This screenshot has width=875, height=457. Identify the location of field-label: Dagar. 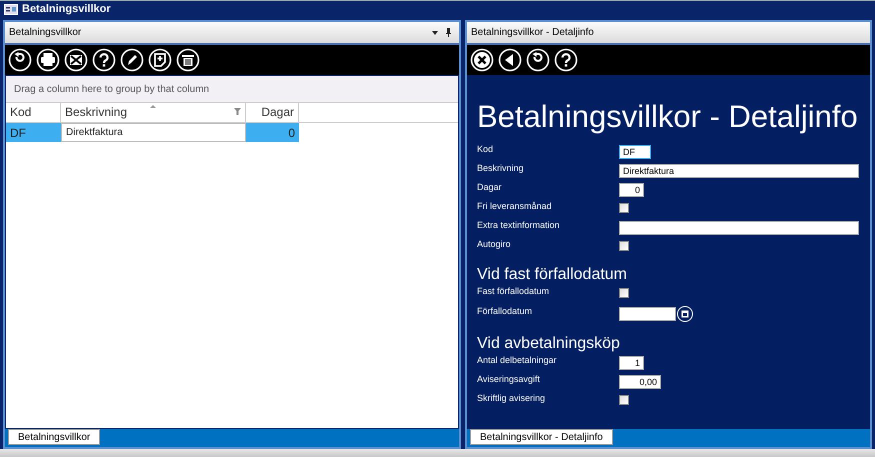
(490, 187).